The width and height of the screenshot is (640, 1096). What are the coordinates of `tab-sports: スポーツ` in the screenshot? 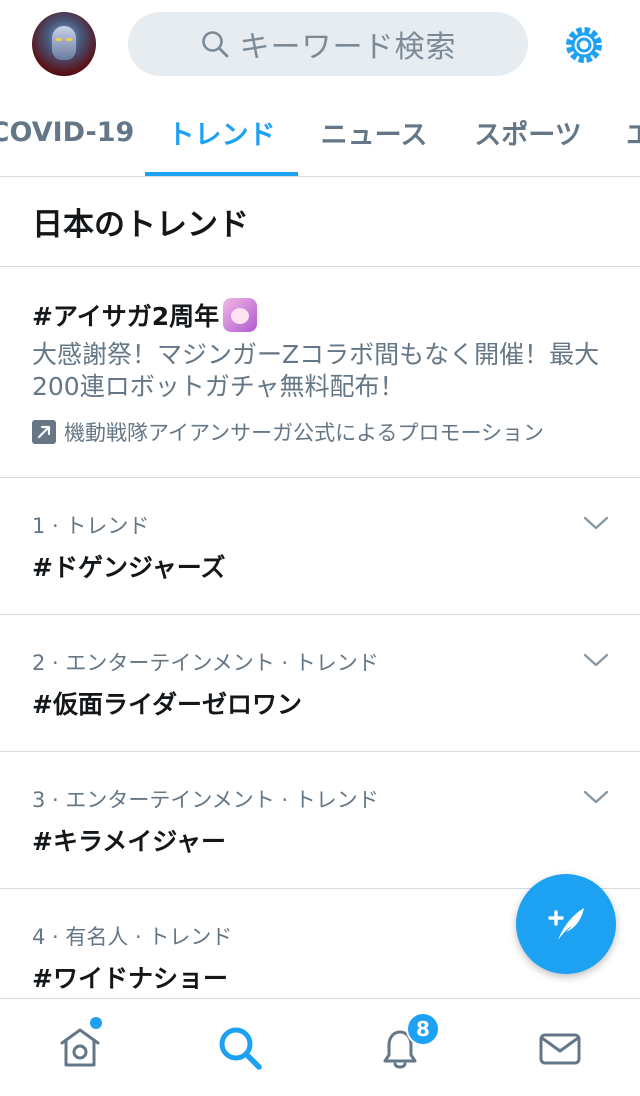 It's located at (528, 132).